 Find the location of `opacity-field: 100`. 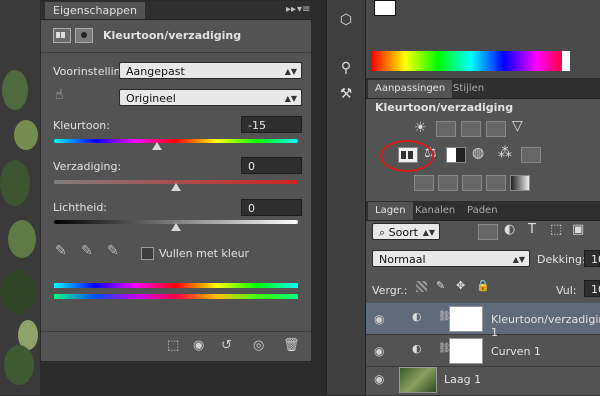

opacity-field: 100 is located at coordinates (592, 258).